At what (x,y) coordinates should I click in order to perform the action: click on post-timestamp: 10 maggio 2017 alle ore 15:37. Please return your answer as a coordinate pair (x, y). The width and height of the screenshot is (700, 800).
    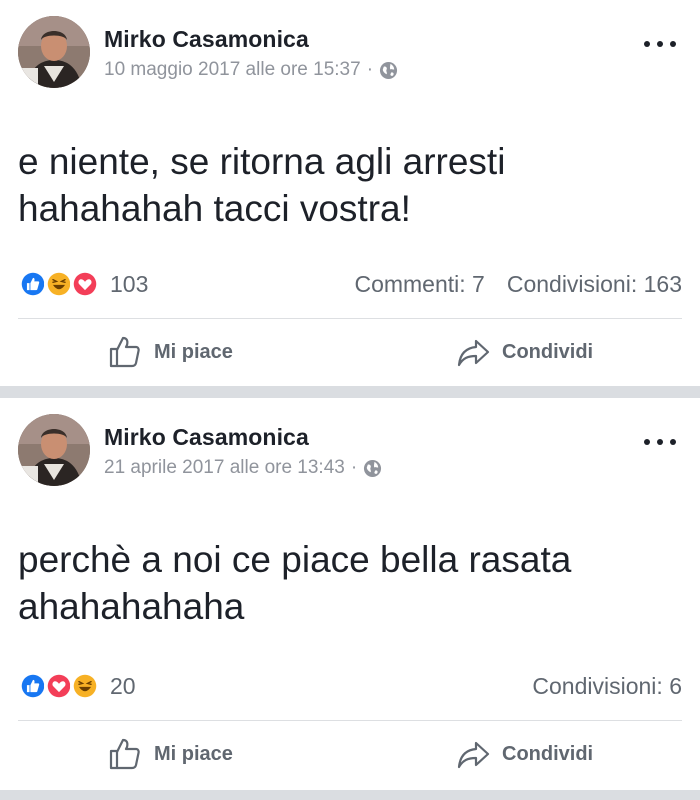
    Looking at the image, I should click on (232, 70).